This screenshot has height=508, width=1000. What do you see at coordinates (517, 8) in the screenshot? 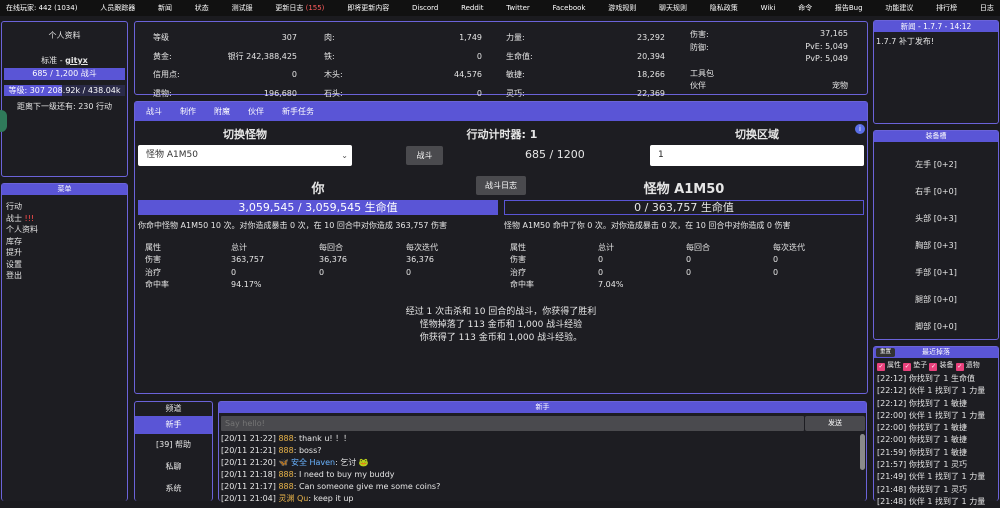
I see `nav-twitter: Twitter` at bounding box center [517, 8].